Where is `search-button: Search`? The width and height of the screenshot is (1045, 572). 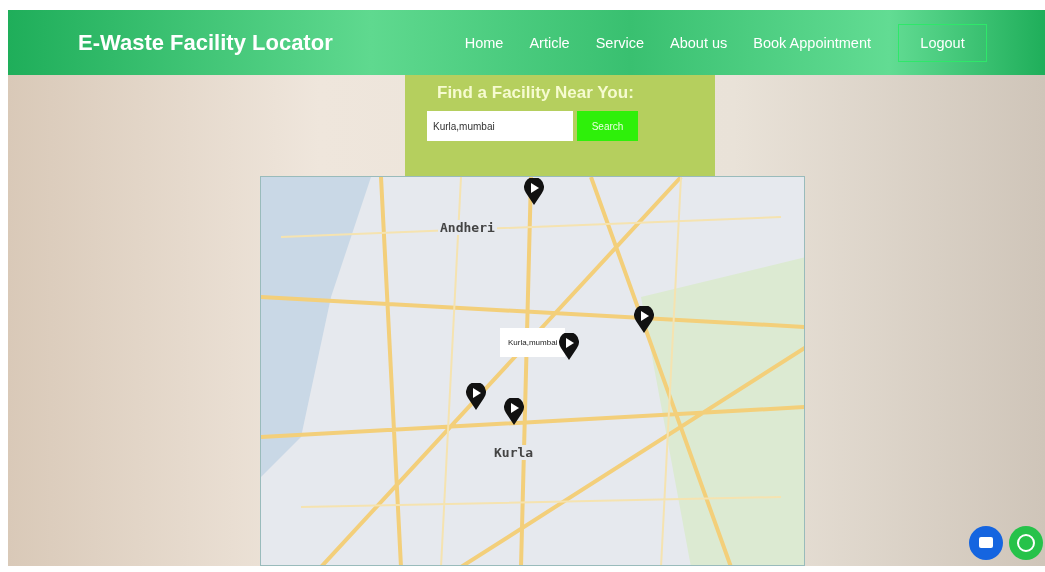 search-button: Search is located at coordinates (607, 126).